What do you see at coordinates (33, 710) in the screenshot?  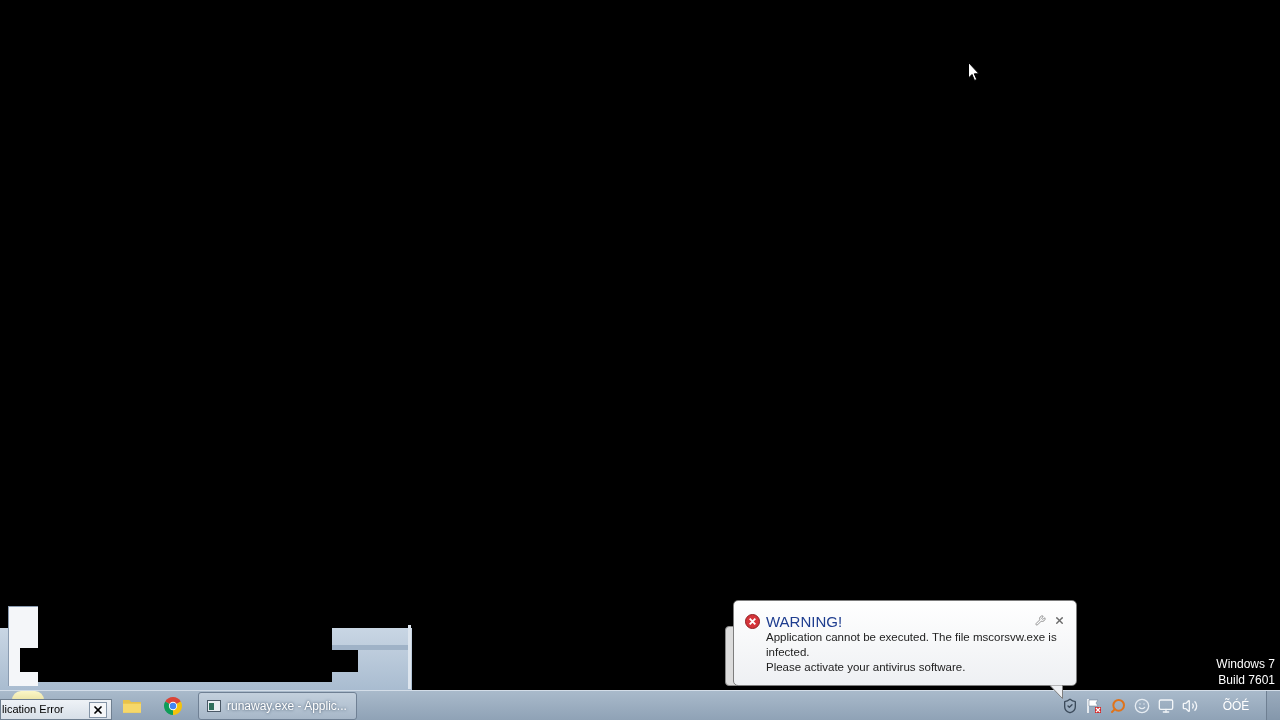 I see `window-title: lication Error` at bounding box center [33, 710].